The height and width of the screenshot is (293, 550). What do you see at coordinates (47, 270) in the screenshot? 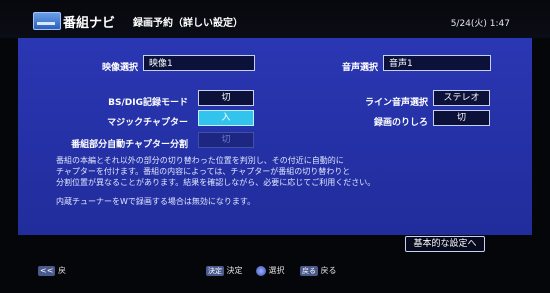
I see `back-icon: <<` at bounding box center [47, 270].